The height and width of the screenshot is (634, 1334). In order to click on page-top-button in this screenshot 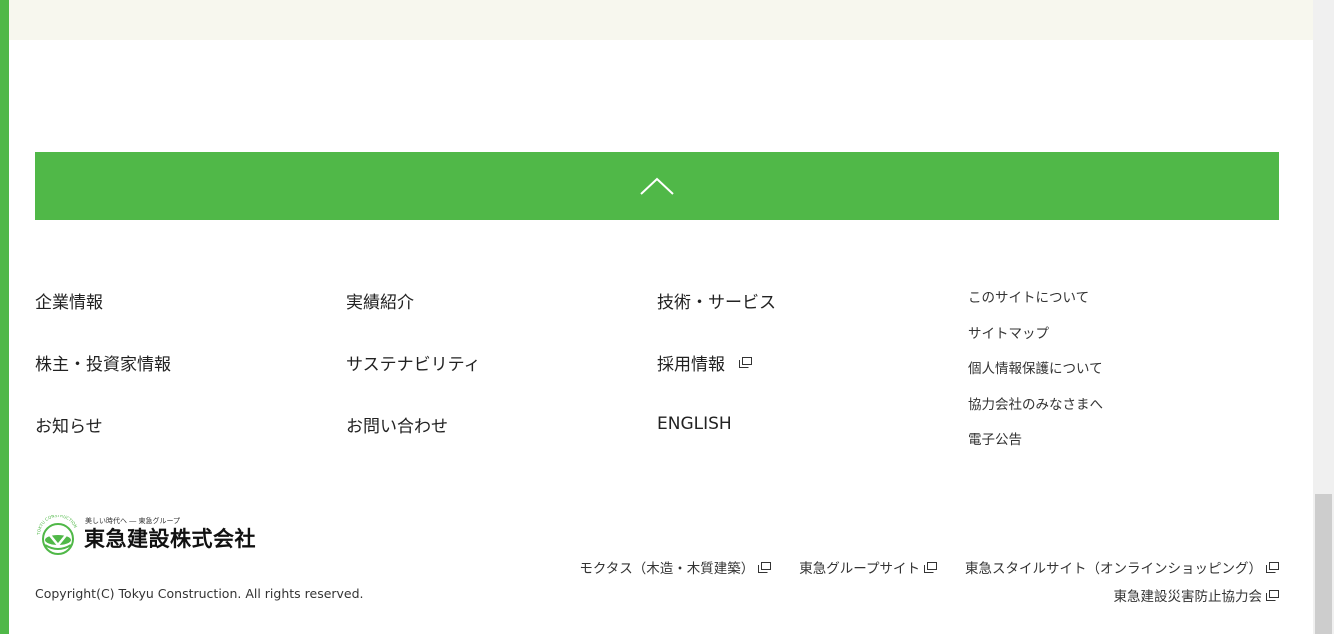, I will do `click(657, 186)`.